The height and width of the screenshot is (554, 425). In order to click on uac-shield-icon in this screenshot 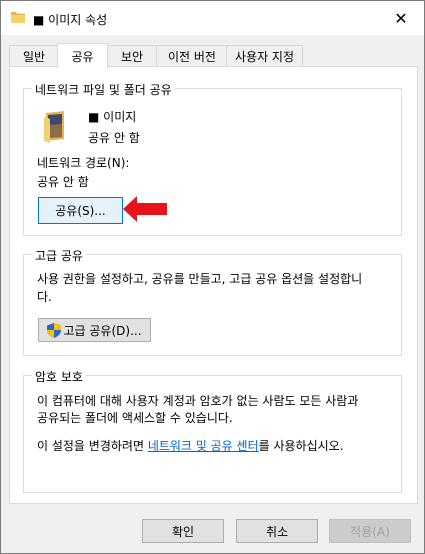, I will do `click(54, 330)`.